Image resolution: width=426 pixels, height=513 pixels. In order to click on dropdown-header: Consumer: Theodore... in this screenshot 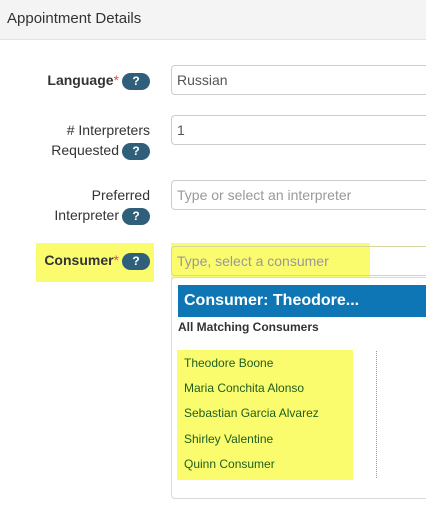, I will do `click(302, 301)`.